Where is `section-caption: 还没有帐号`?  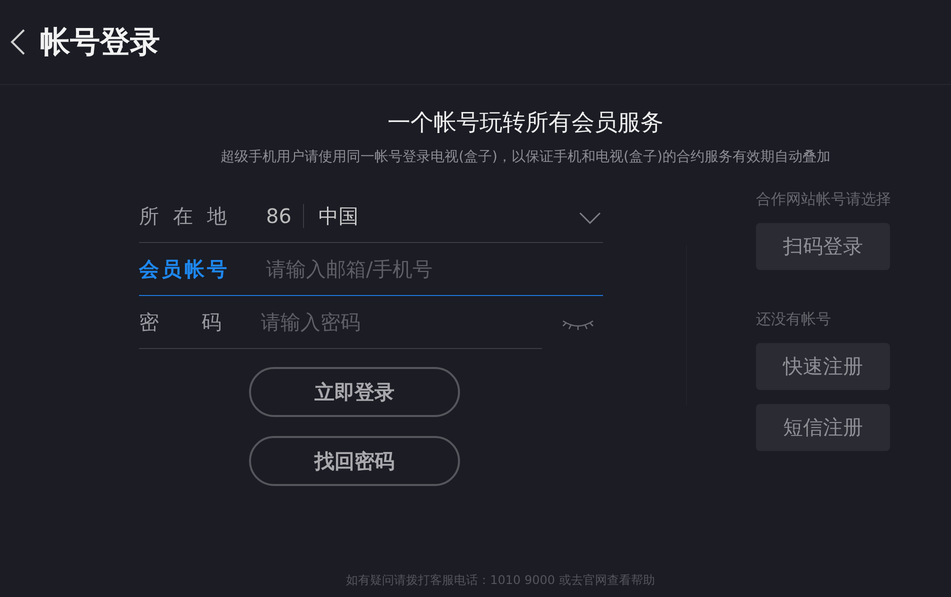 section-caption: 还没有帐号 is located at coordinates (794, 319).